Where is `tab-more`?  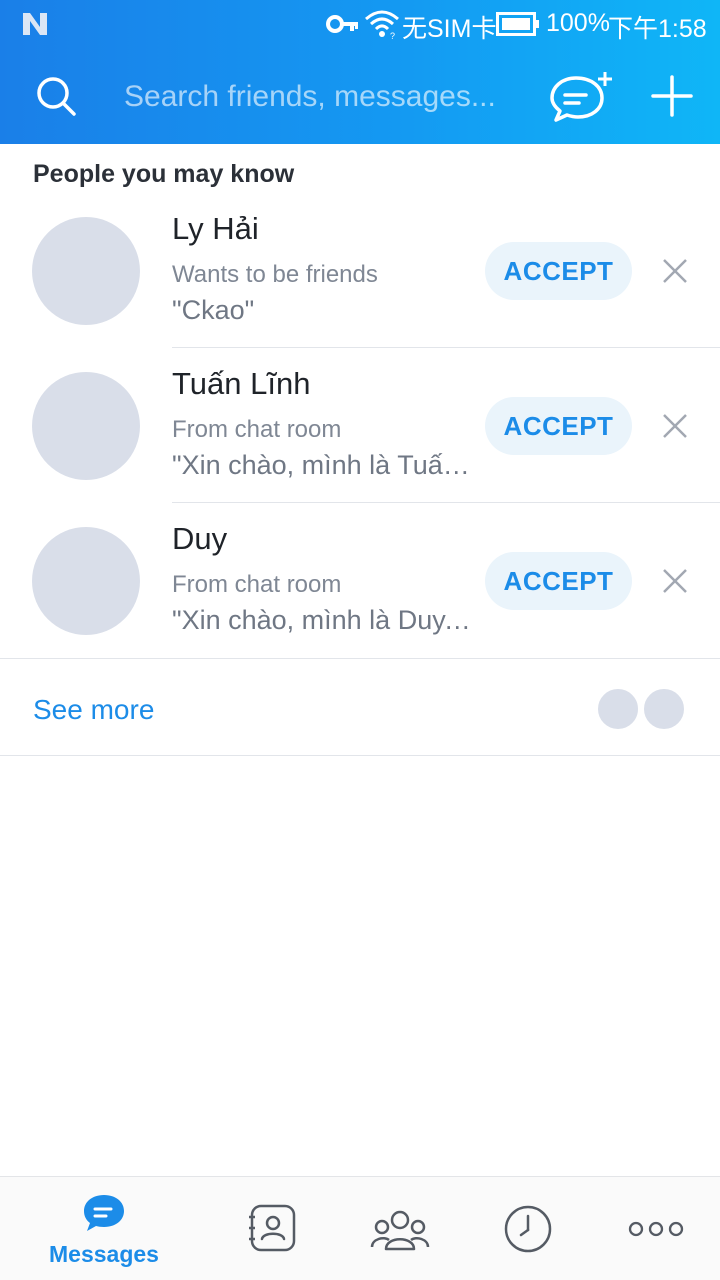
tab-more is located at coordinates (656, 1228).